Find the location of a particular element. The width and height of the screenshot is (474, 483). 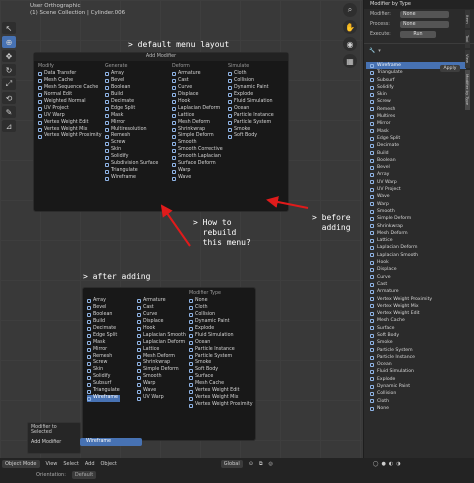

menu-item: UV Project is located at coordinates (416, 189).